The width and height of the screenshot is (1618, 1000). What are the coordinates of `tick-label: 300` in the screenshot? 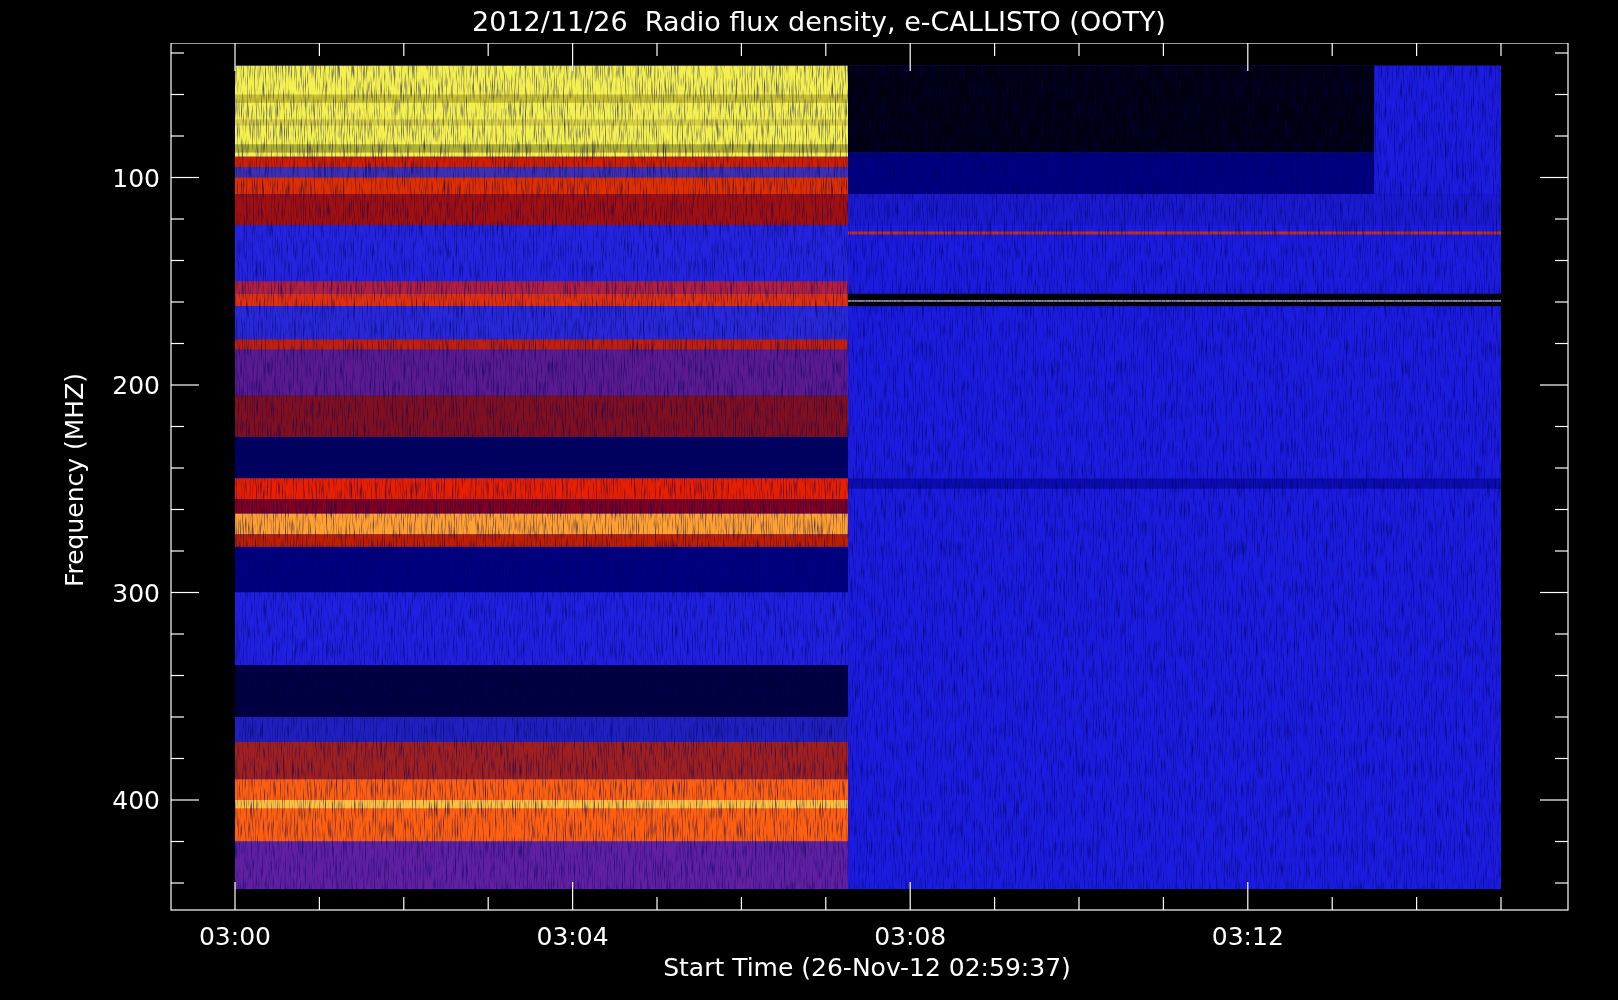 It's located at (136, 593).